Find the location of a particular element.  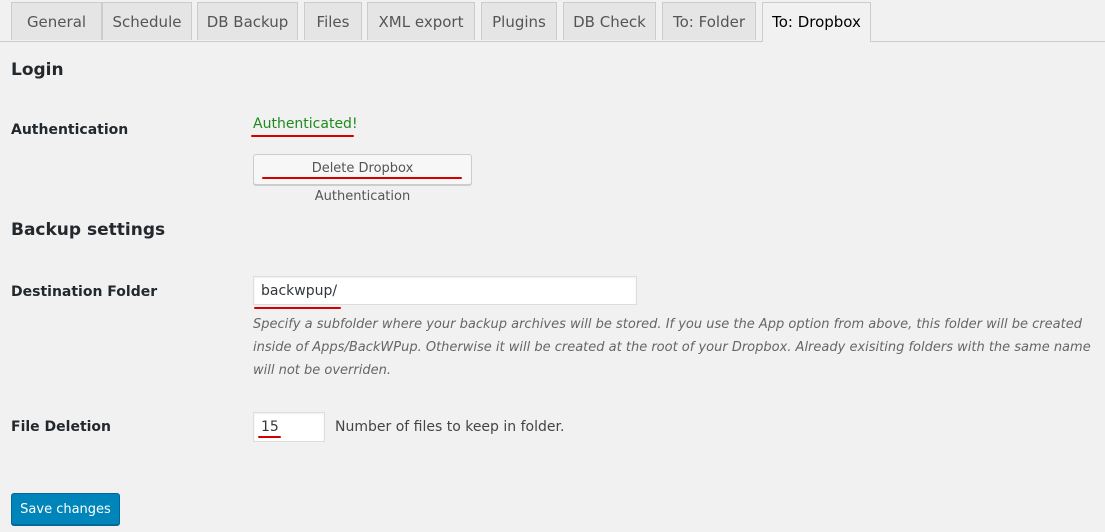

tab-files: Files is located at coordinates (333, 21).